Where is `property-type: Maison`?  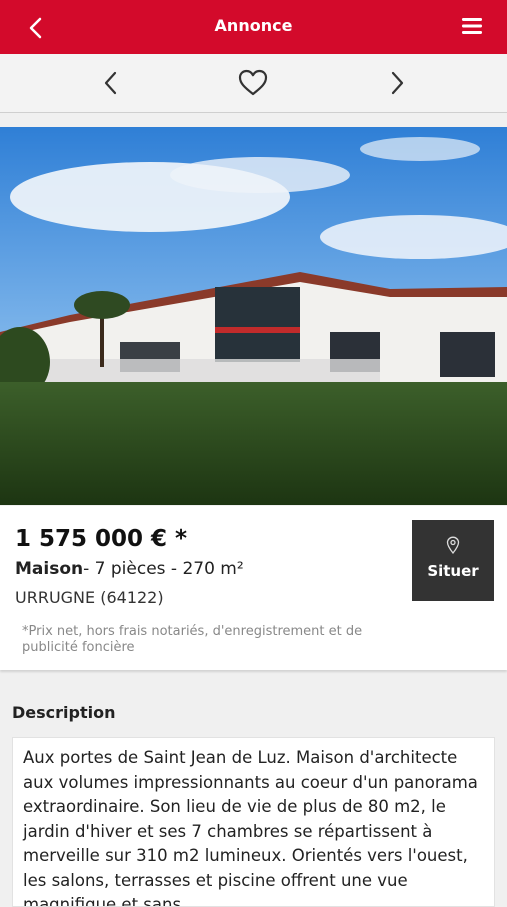 property-type: Maison is located at coordinates (49, 569).